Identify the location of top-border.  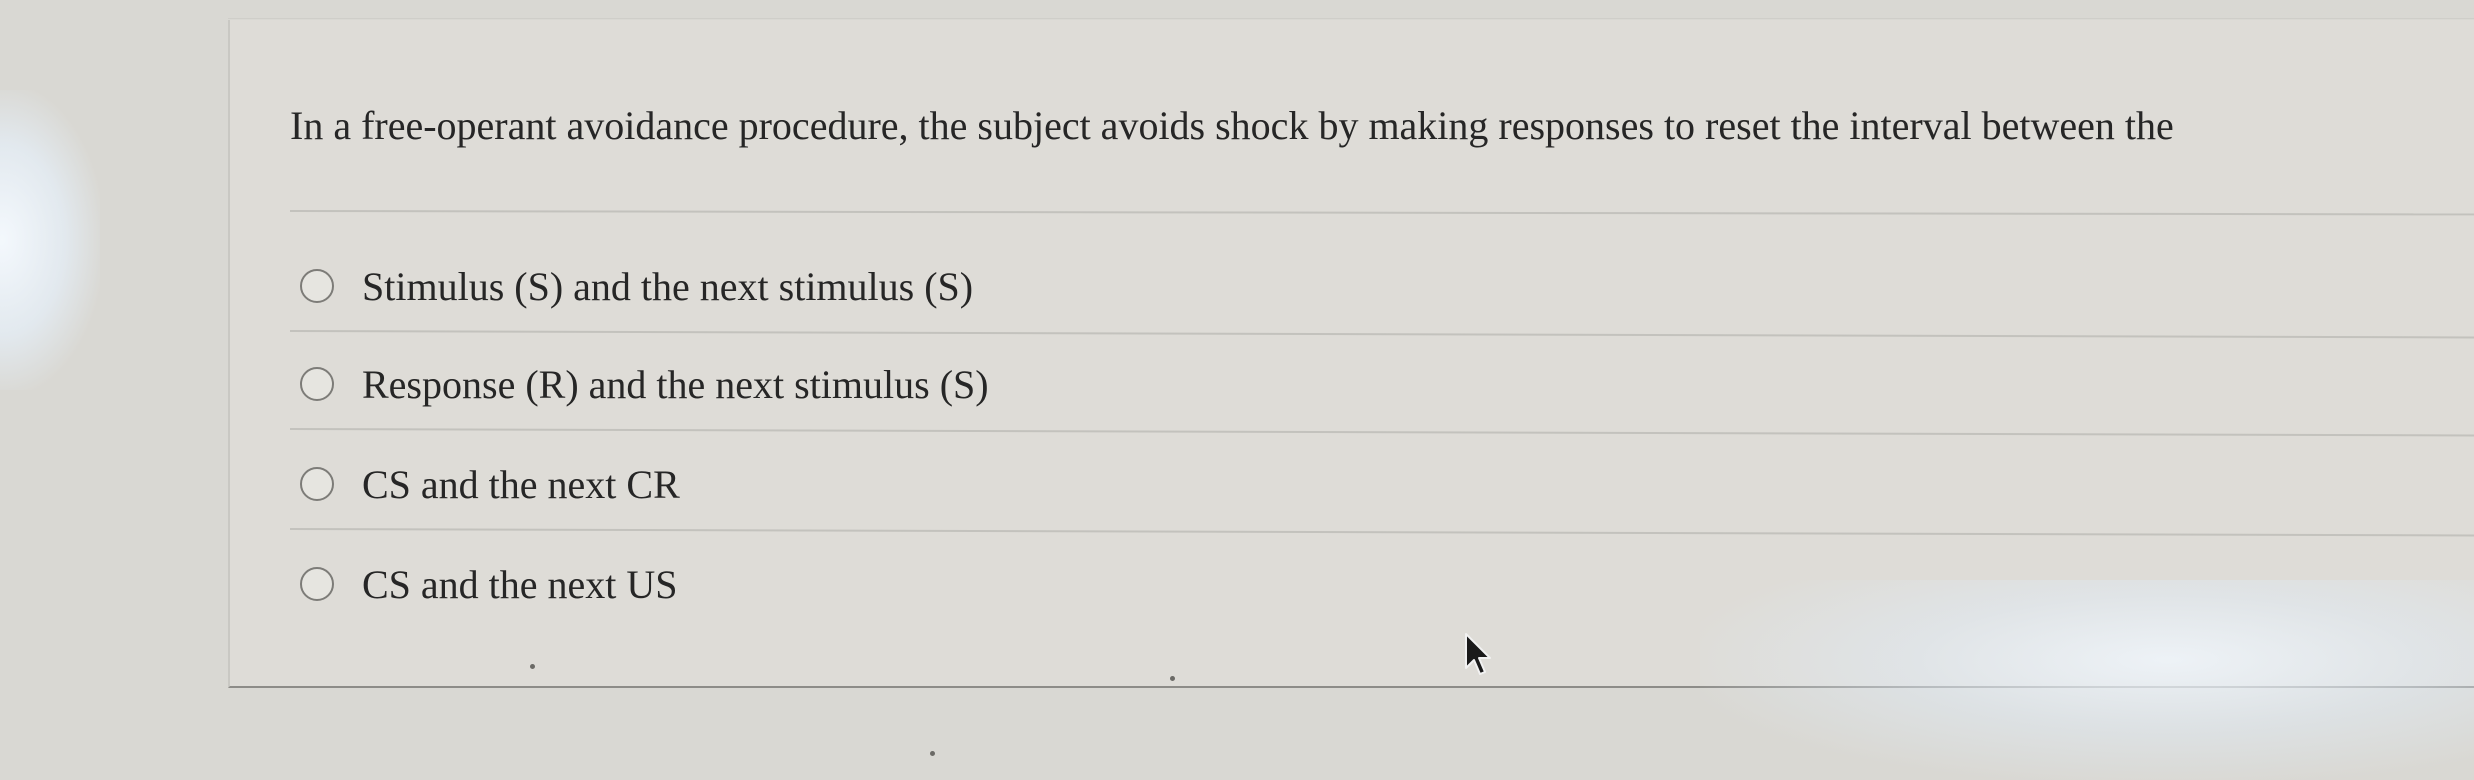
(1351, 18).